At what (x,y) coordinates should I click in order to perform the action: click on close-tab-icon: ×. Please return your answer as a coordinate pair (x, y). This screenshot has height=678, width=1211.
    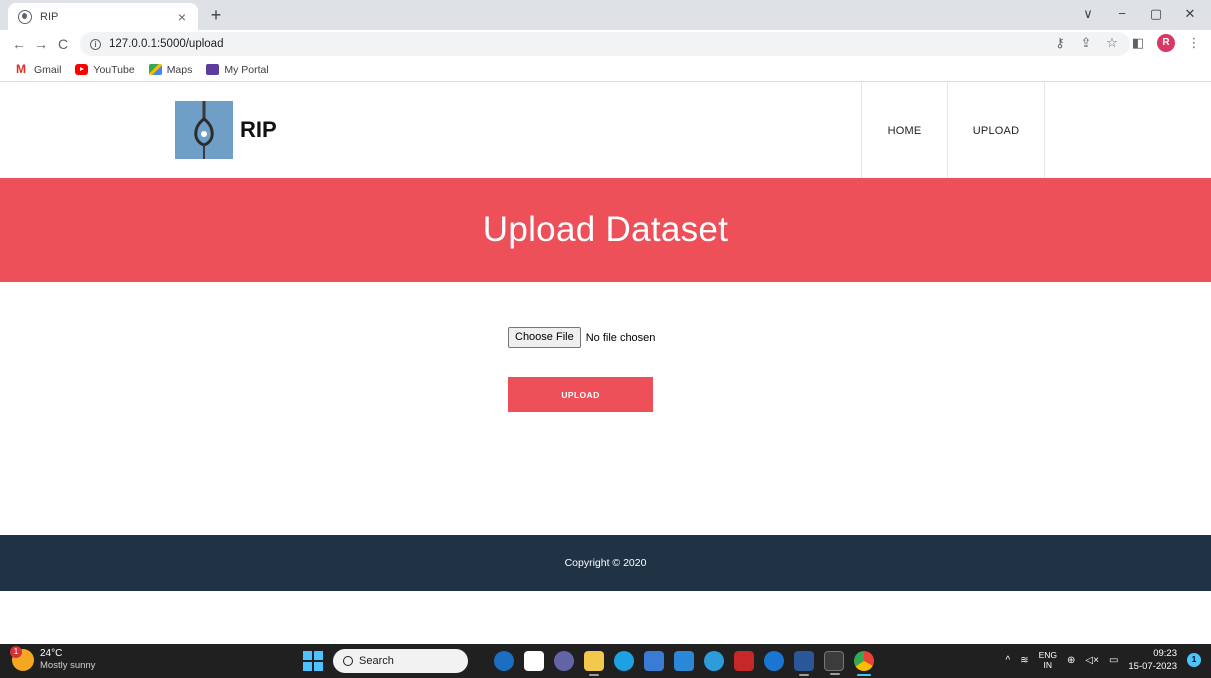
    Looking at the image, I should click on (182, 17).